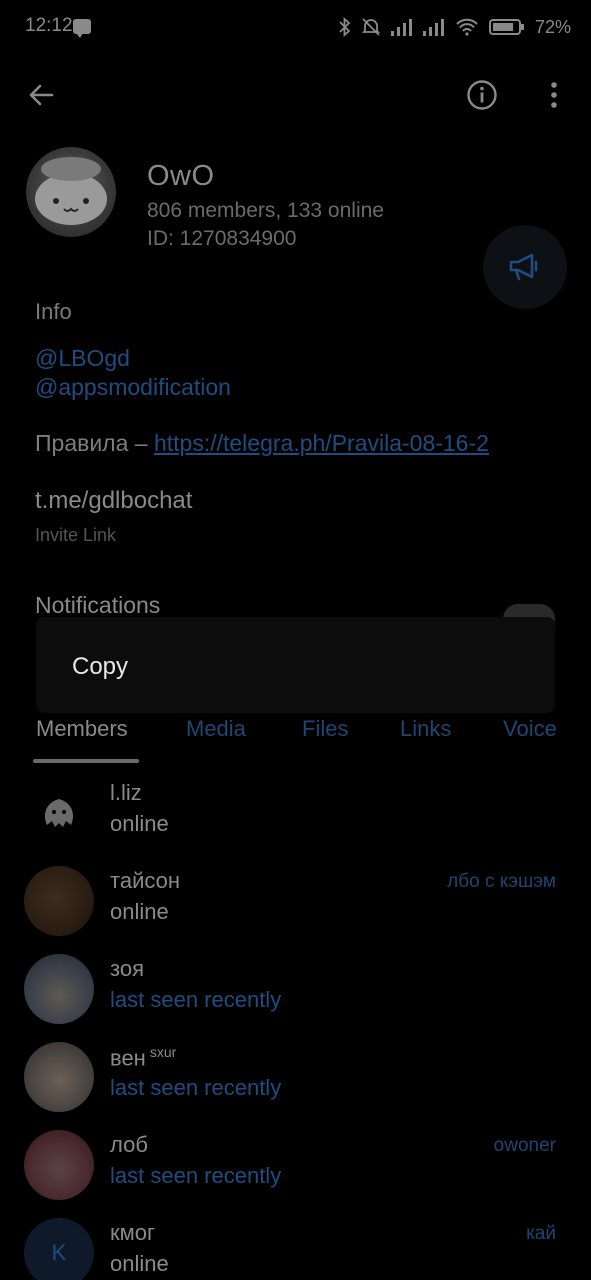 The height and width of the screenshot is (1280, 591). Describe the element at coordinates (86, 761) in the screenshot. I see `tab-indicator` at that location.